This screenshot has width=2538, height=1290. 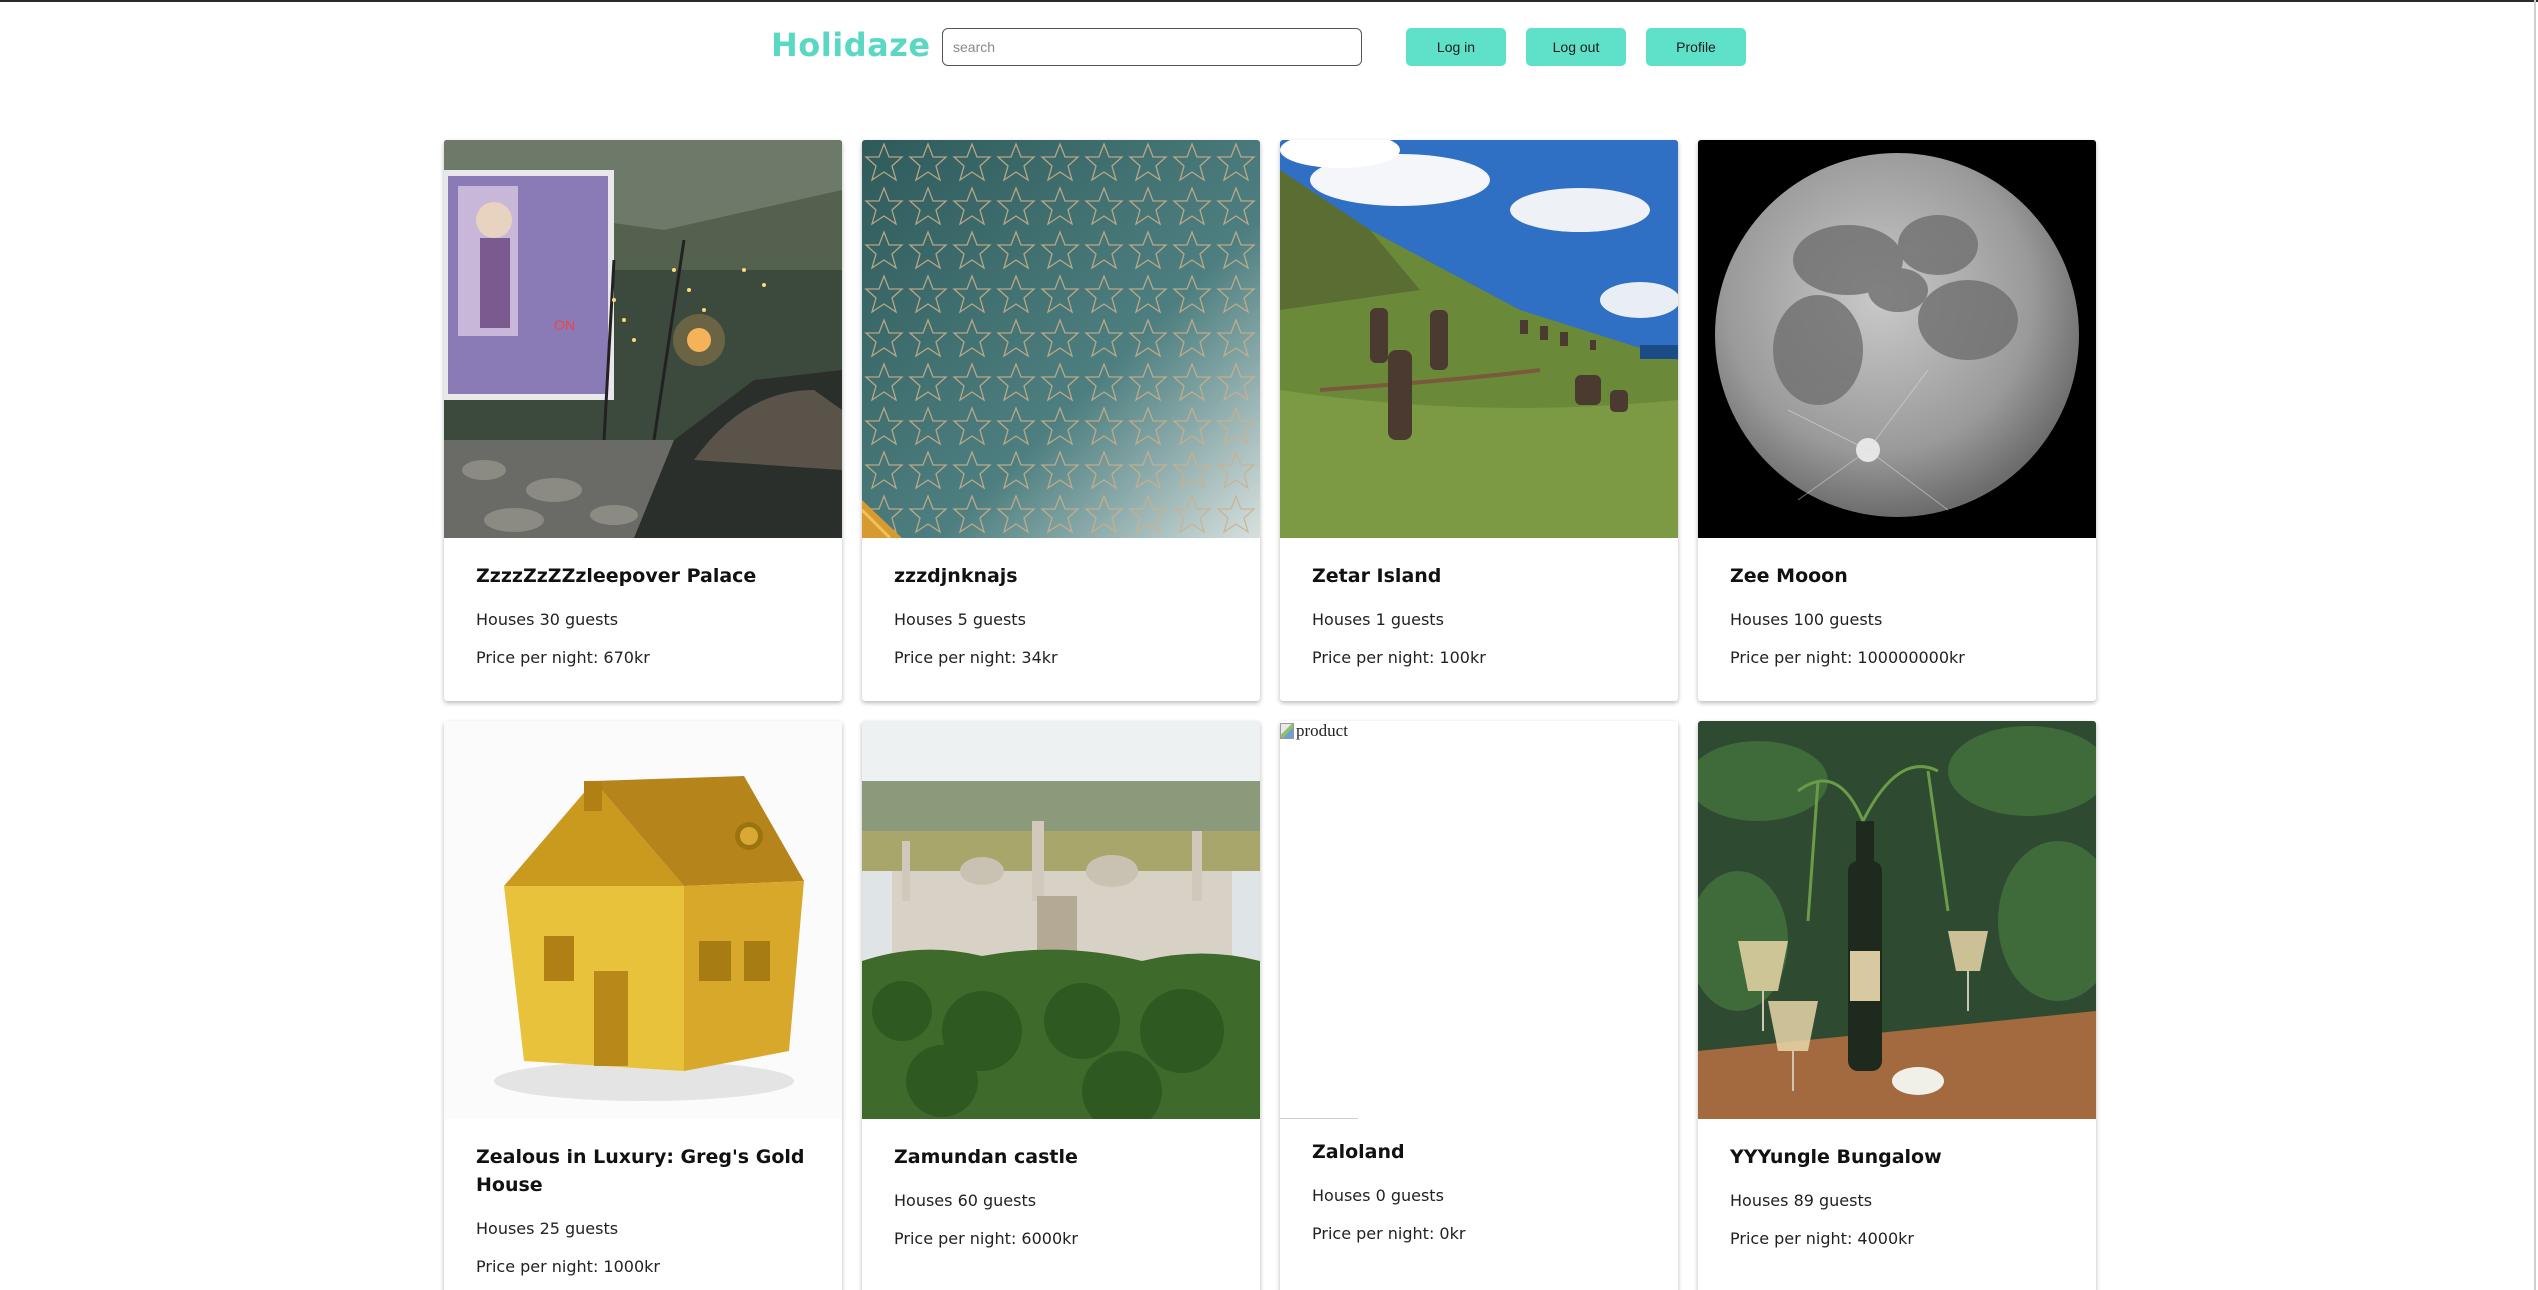 What do you see at coordinates (1897, 339) in the screenshot?
I see `full-moon-photo` at bounding box center [1897, 339].